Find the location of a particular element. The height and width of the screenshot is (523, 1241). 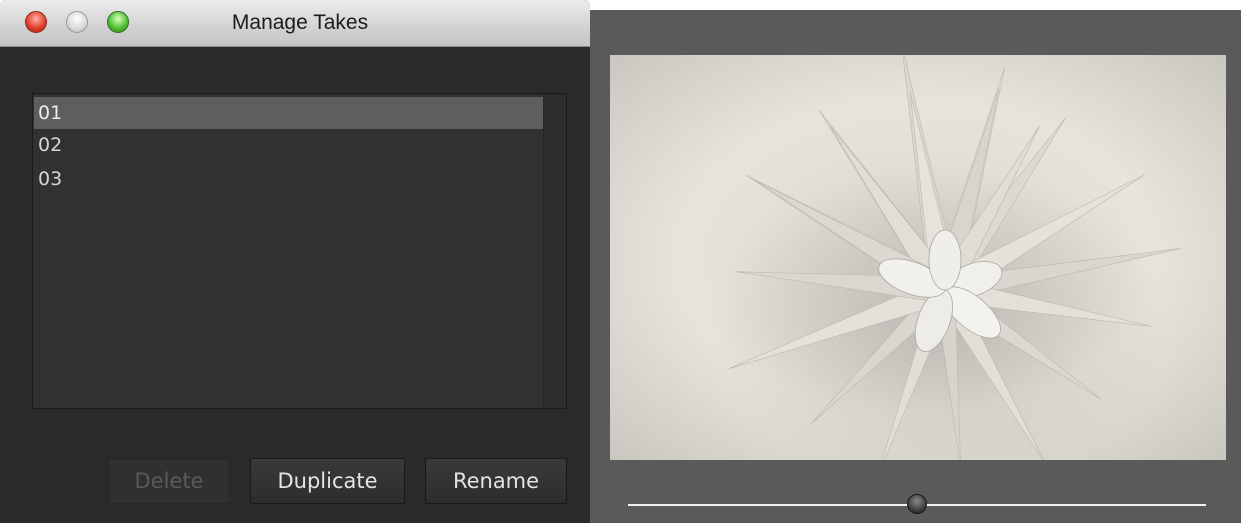

duplicate-button: Duplicate is located at coordinates (327, 481).